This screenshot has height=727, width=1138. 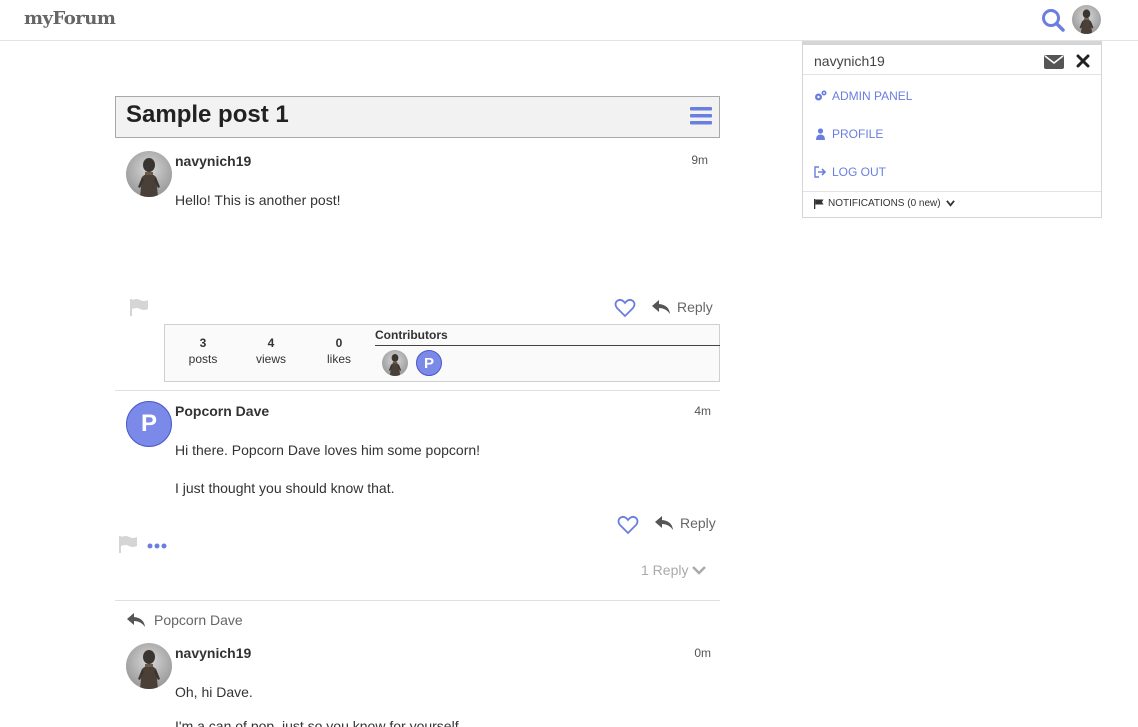 I want to click on user-avatar, so click(x=1086, y=19).